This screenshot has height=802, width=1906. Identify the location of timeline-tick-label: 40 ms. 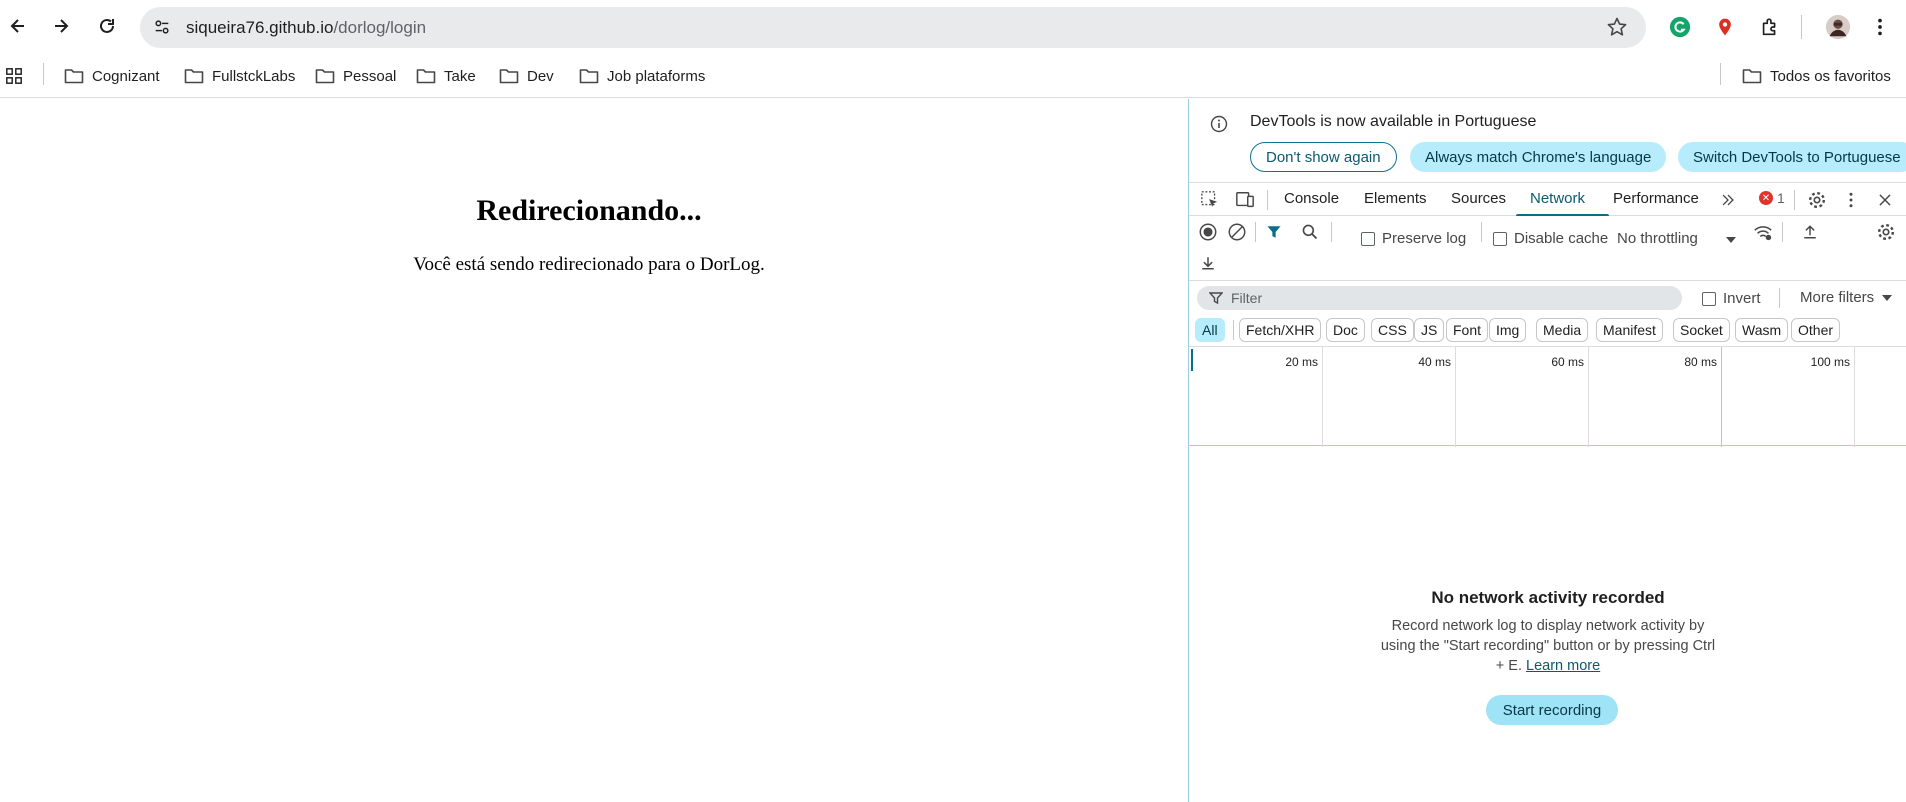
(1434, 362).